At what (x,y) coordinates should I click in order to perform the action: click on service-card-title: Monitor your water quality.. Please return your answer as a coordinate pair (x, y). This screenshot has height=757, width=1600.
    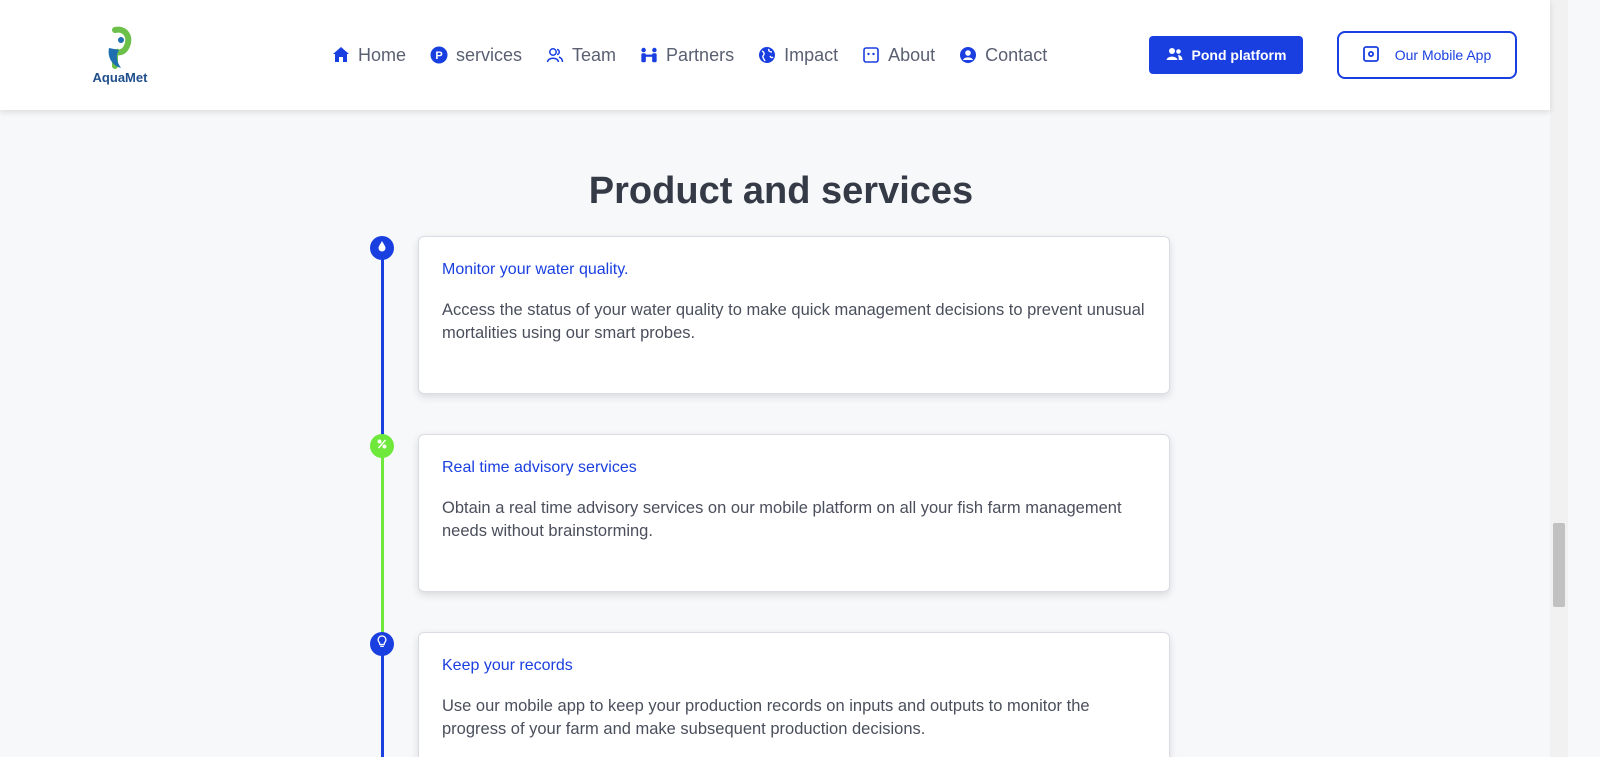
    Looking at the image, I should click on (535, 269).